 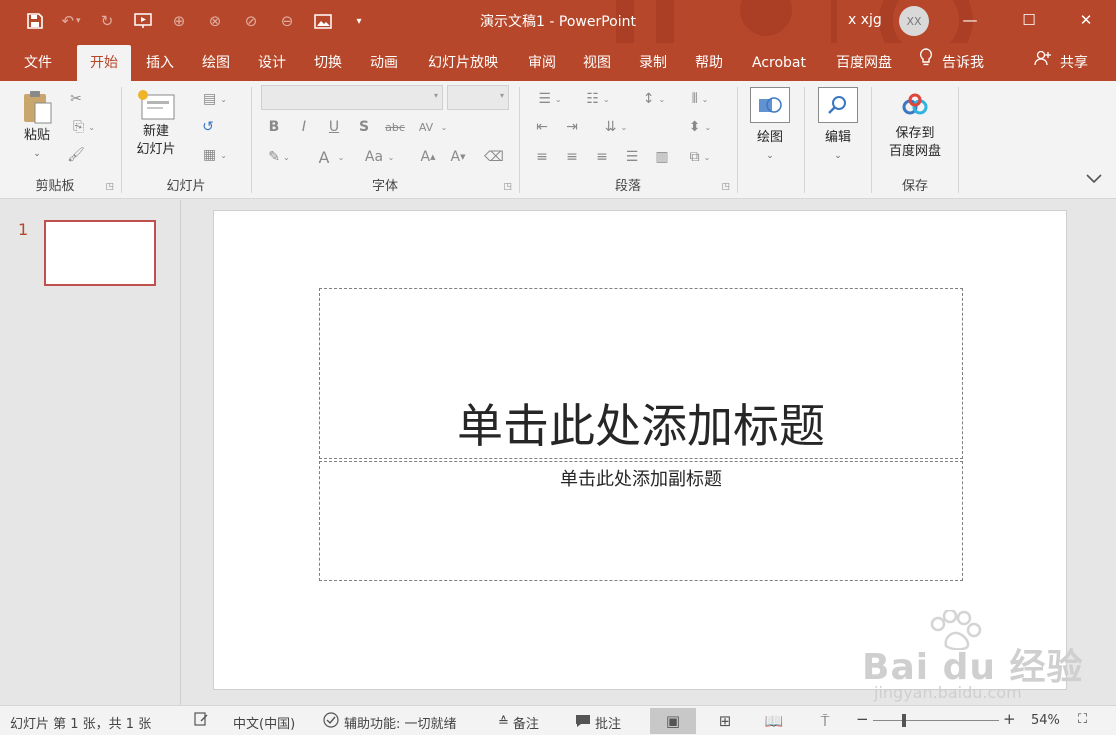 I want to click on redo-icon: ↻, so click(x=107, y=21).